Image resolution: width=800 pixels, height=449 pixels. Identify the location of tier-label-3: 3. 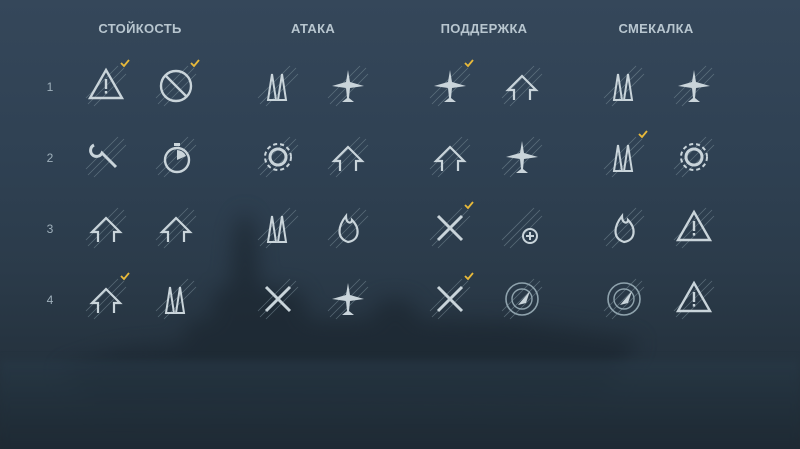
(50, 229).